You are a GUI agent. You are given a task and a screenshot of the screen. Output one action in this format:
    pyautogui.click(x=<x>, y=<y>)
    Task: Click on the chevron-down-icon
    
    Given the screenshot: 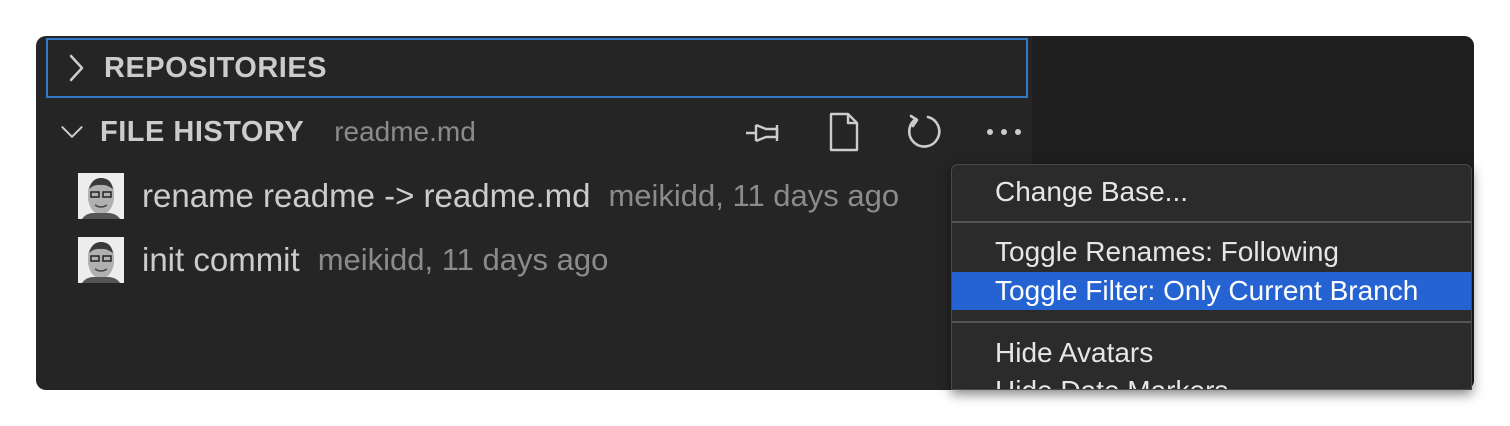 What is the action you would take?
    pyautogui.click(x=72, y=132)
    